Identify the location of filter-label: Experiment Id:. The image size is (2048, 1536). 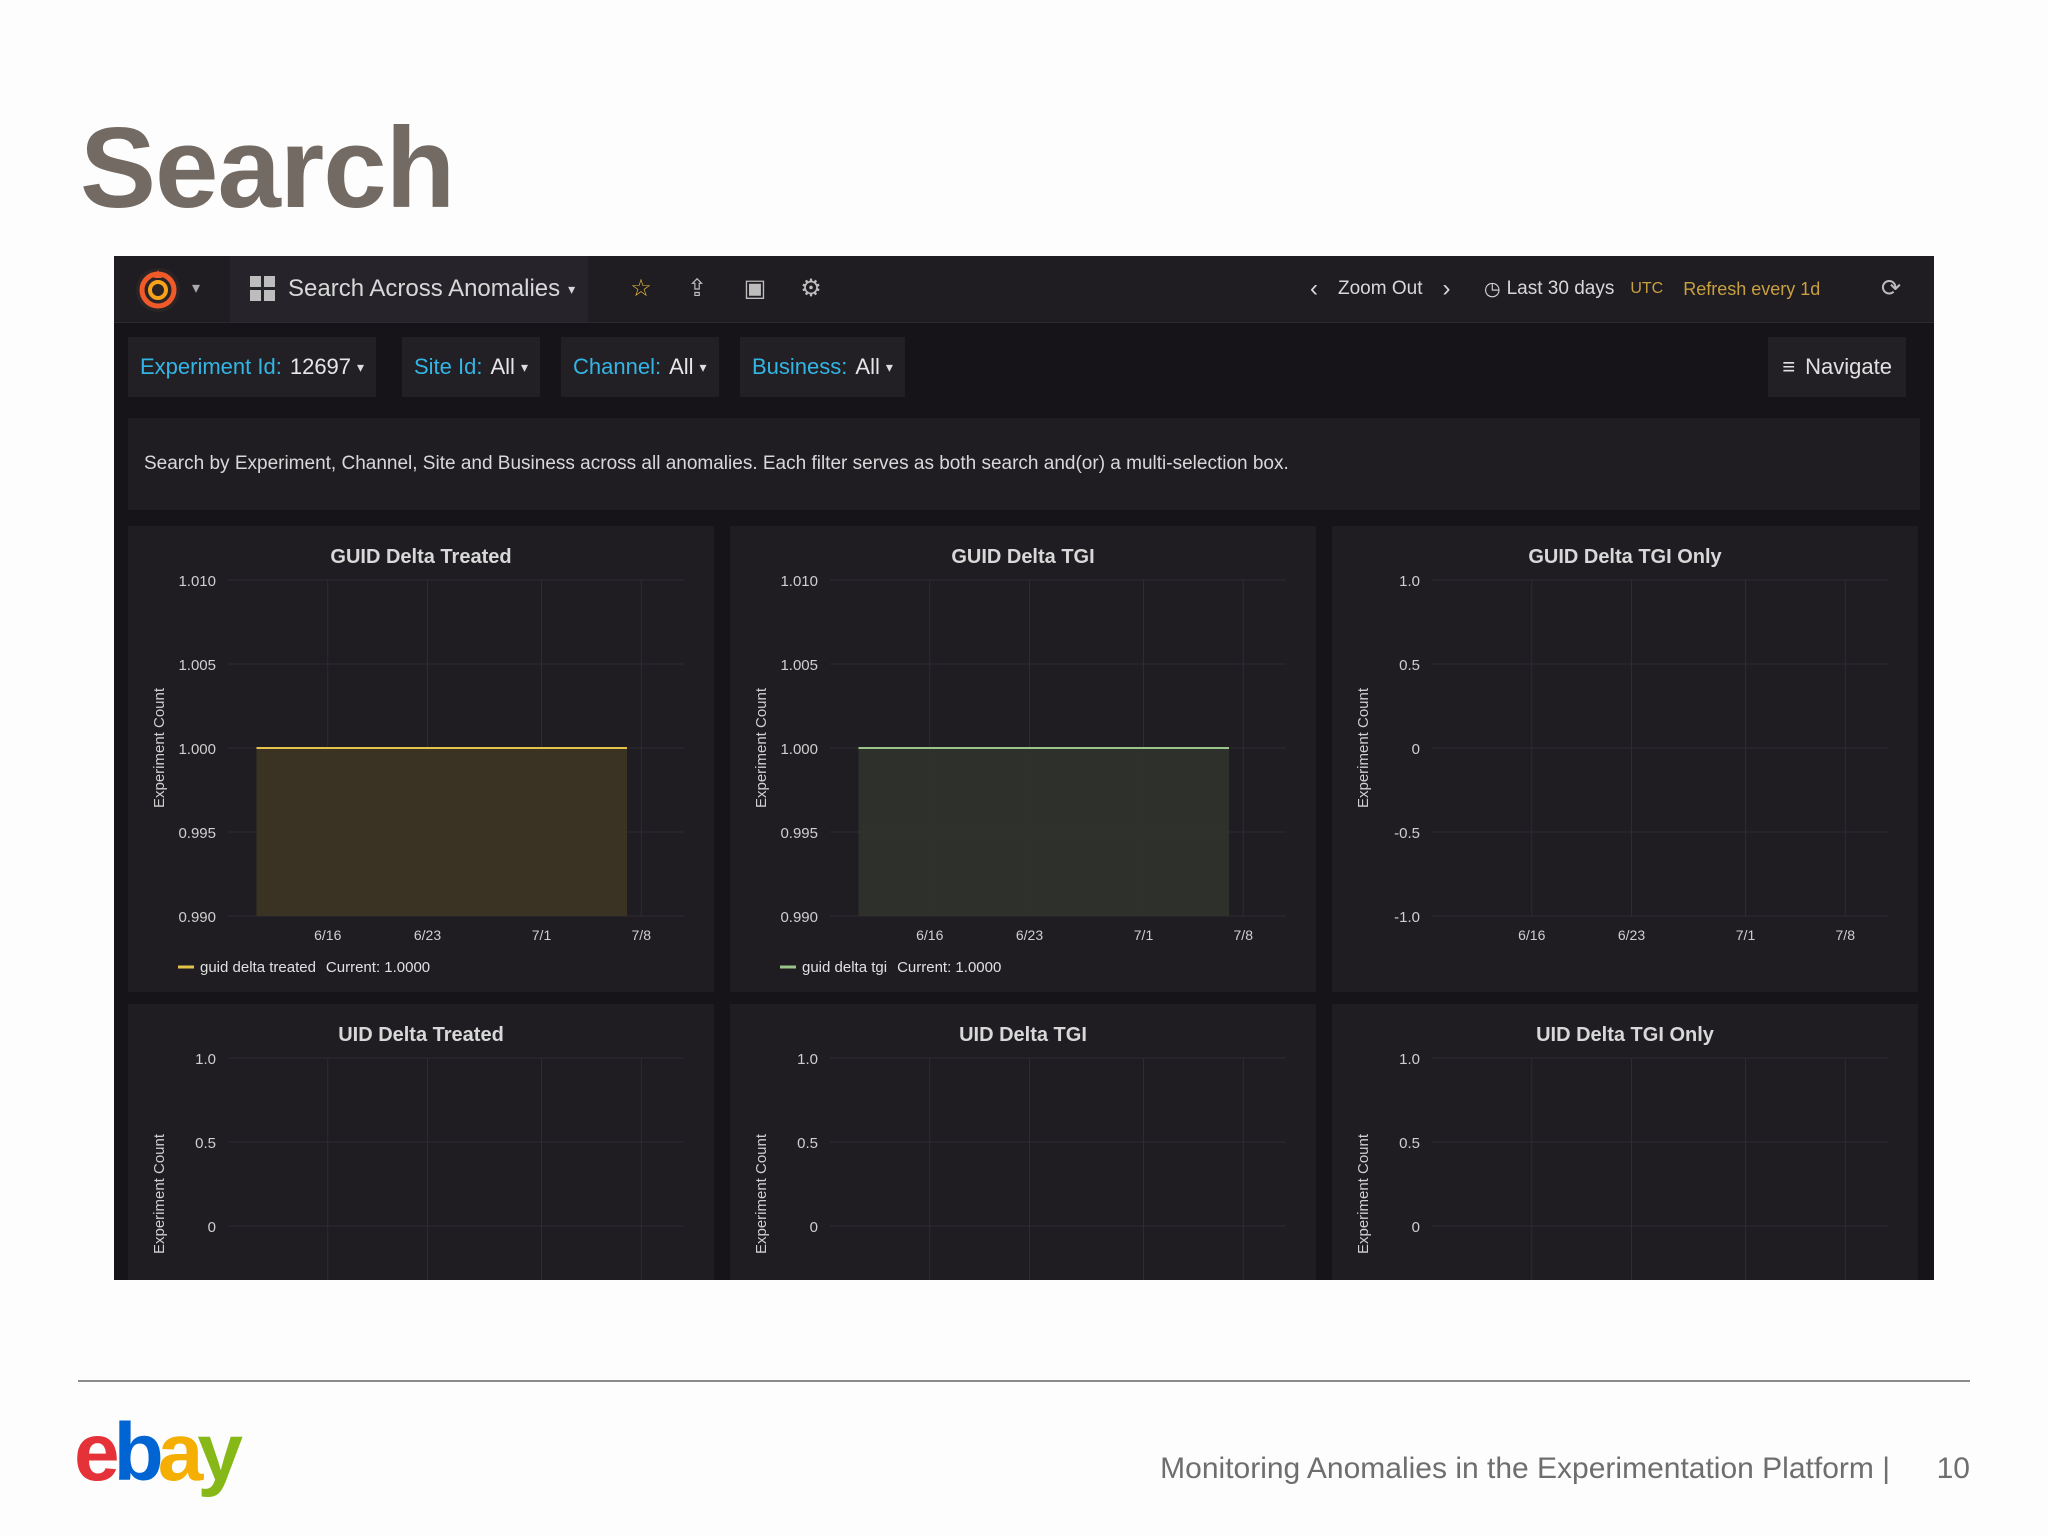
(211, 366).